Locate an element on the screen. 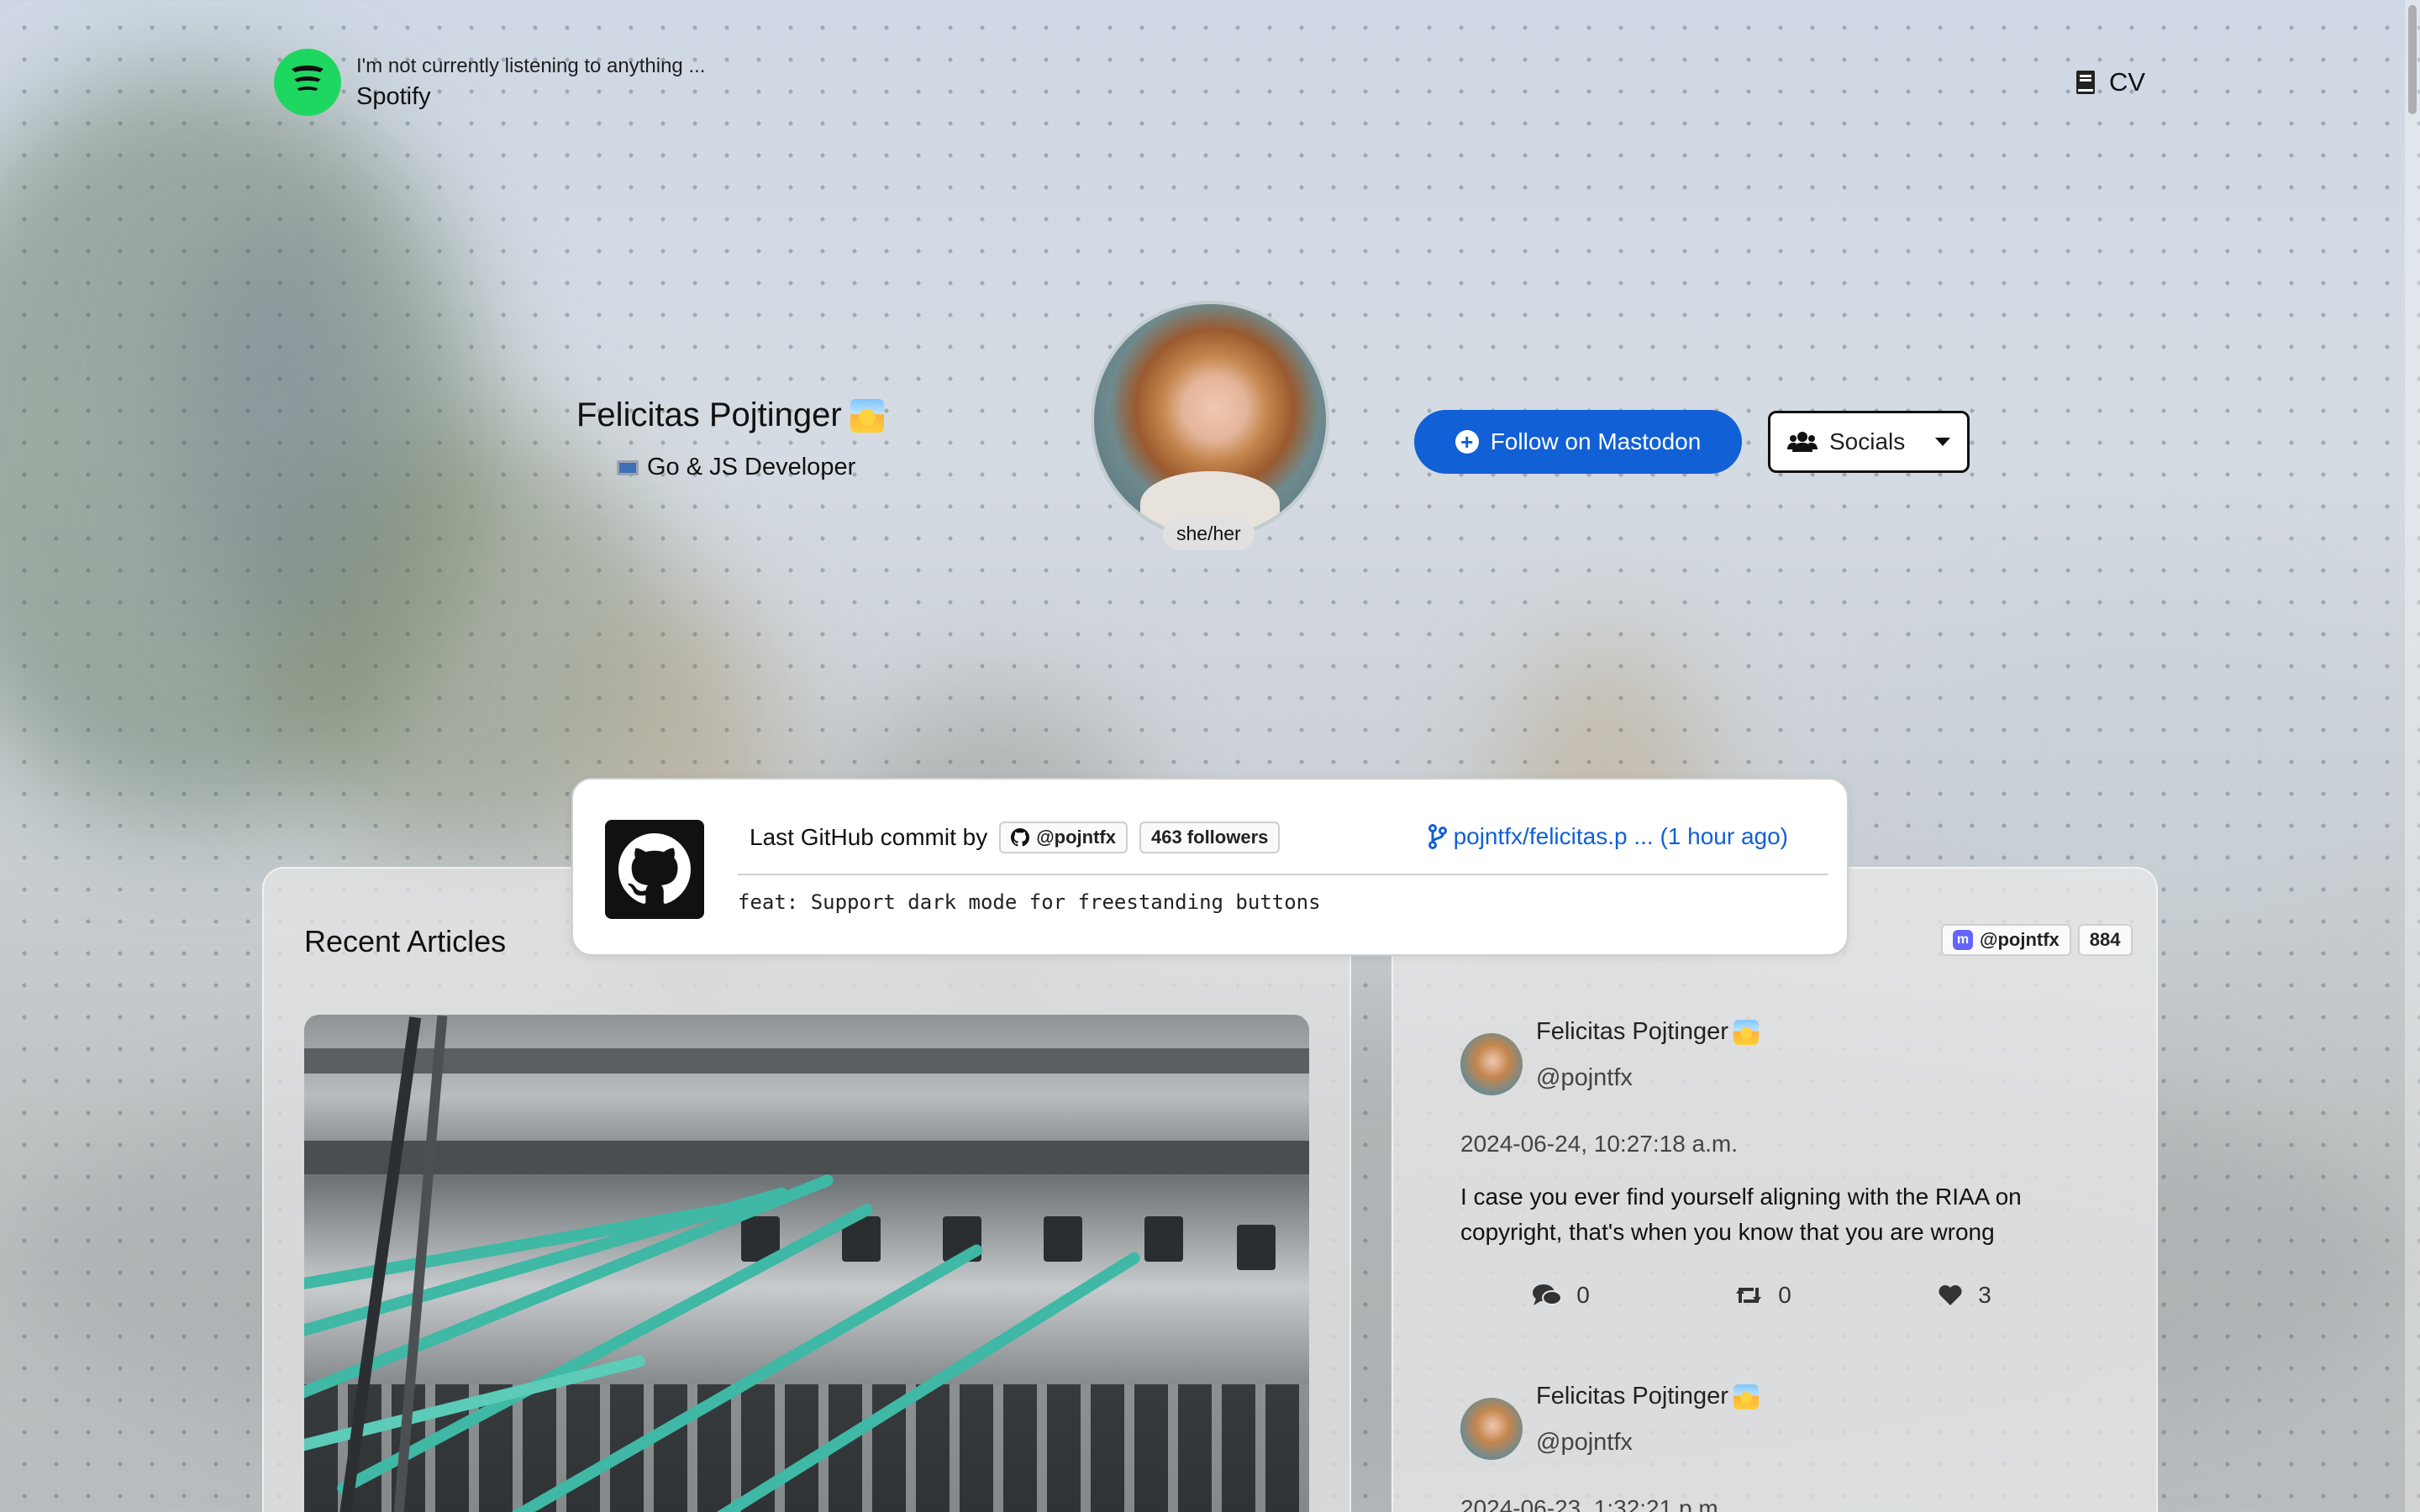 This screenshot has width=2420, height=1512. users-icon is located at coordinates (1802, 442).